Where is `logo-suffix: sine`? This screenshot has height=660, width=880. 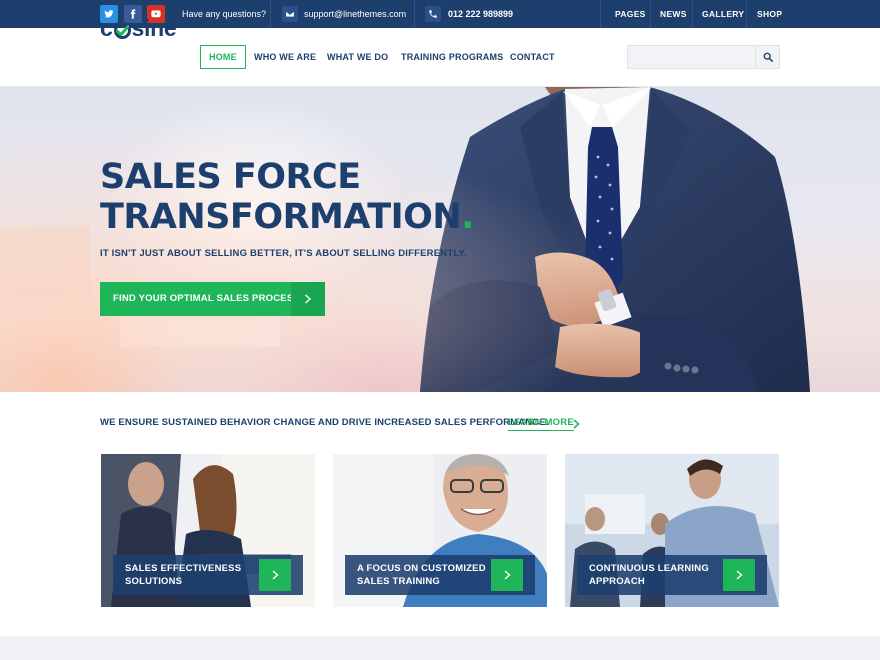 logo-suffix: sine is located at coordinates (154, 27).